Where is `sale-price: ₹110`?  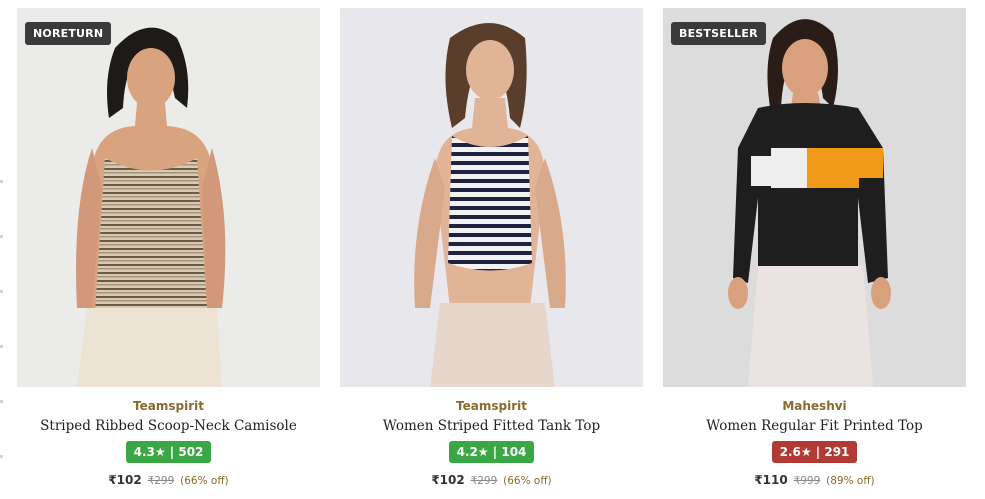
sale-price: ₹110 is located at coordinates (771, 480).